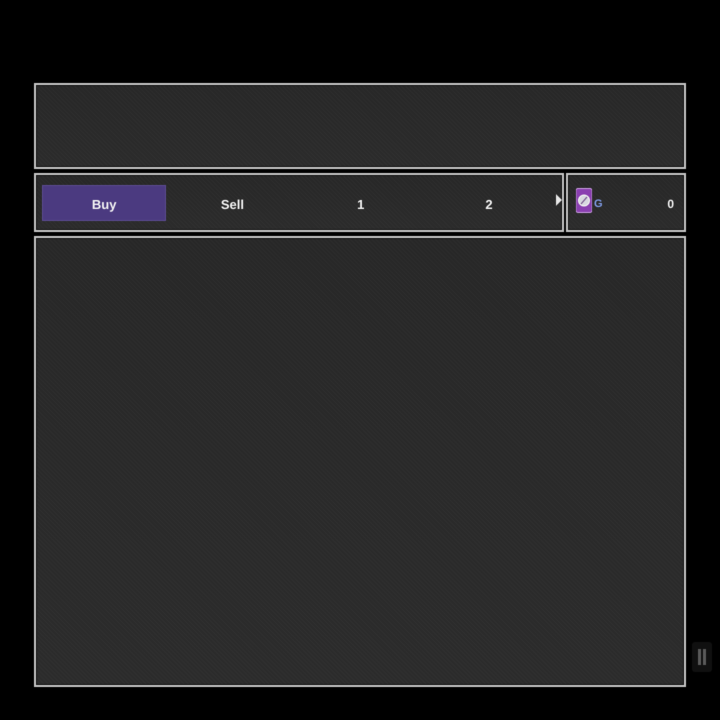 This screenshot has width=720, height=720. Describe the element at coordinates (489, 202) in the screenshot. I see `tab: 2` at that location.